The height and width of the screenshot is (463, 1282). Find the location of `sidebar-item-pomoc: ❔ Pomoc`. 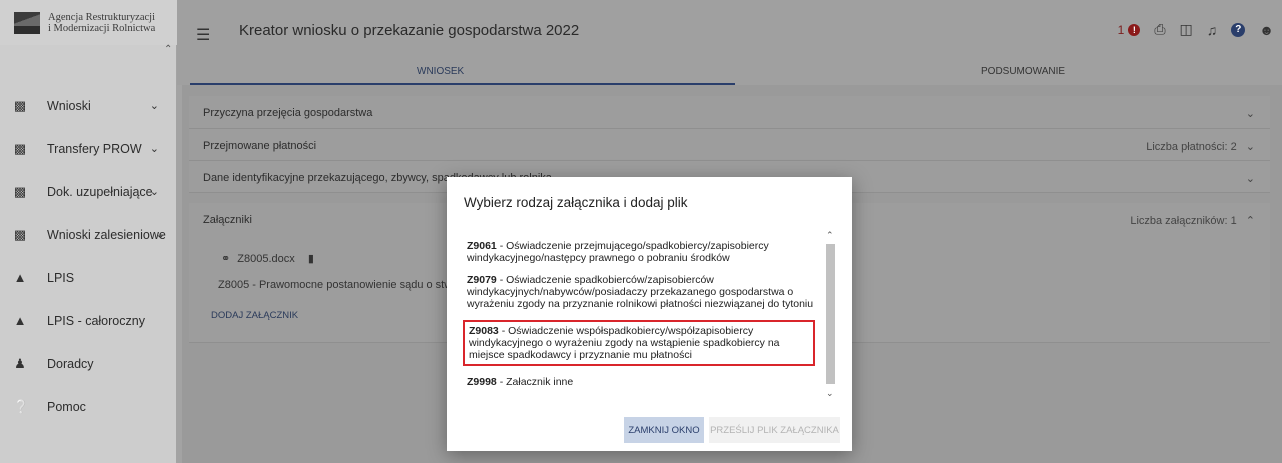

sidebar-item-pomoc: ❔ Pomoc is located at coordinates (88, 406).